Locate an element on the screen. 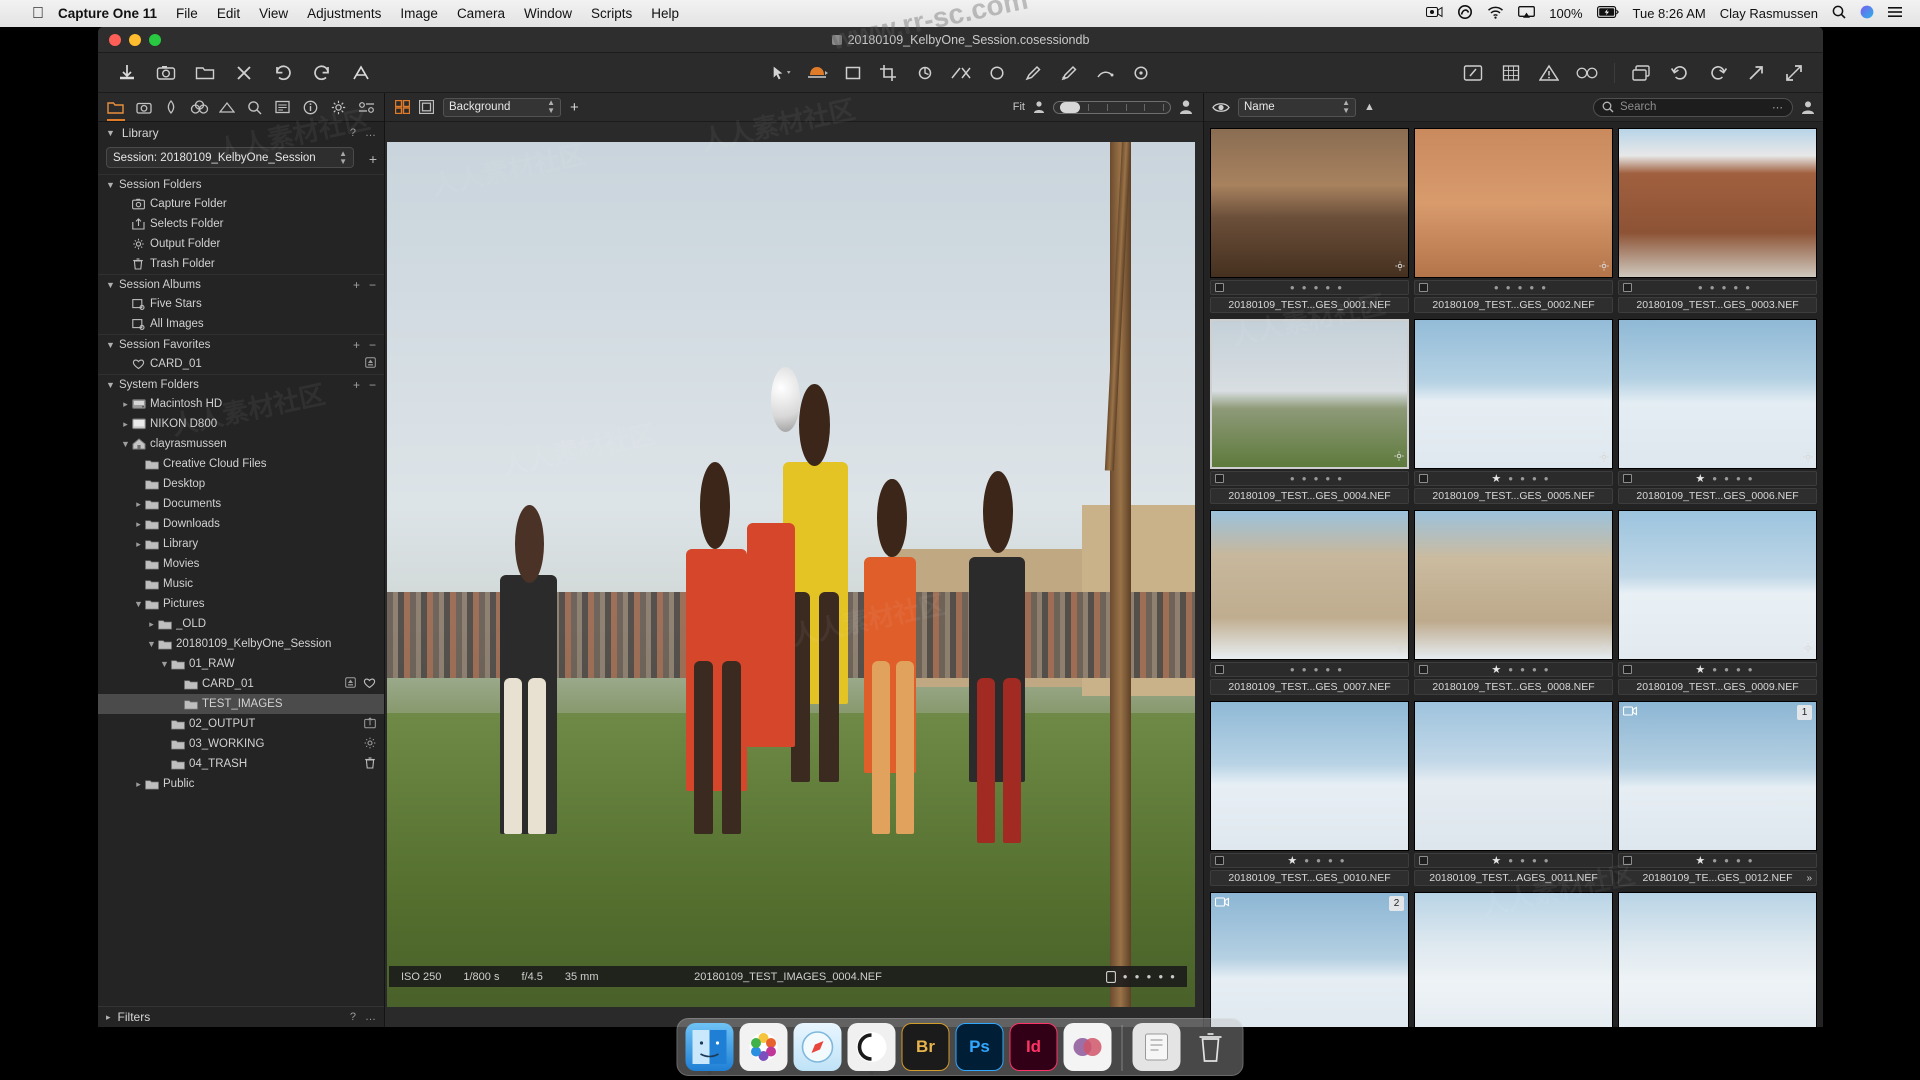  tree-item-03-working: 03_WORKING is located at coordinates (241, 744).